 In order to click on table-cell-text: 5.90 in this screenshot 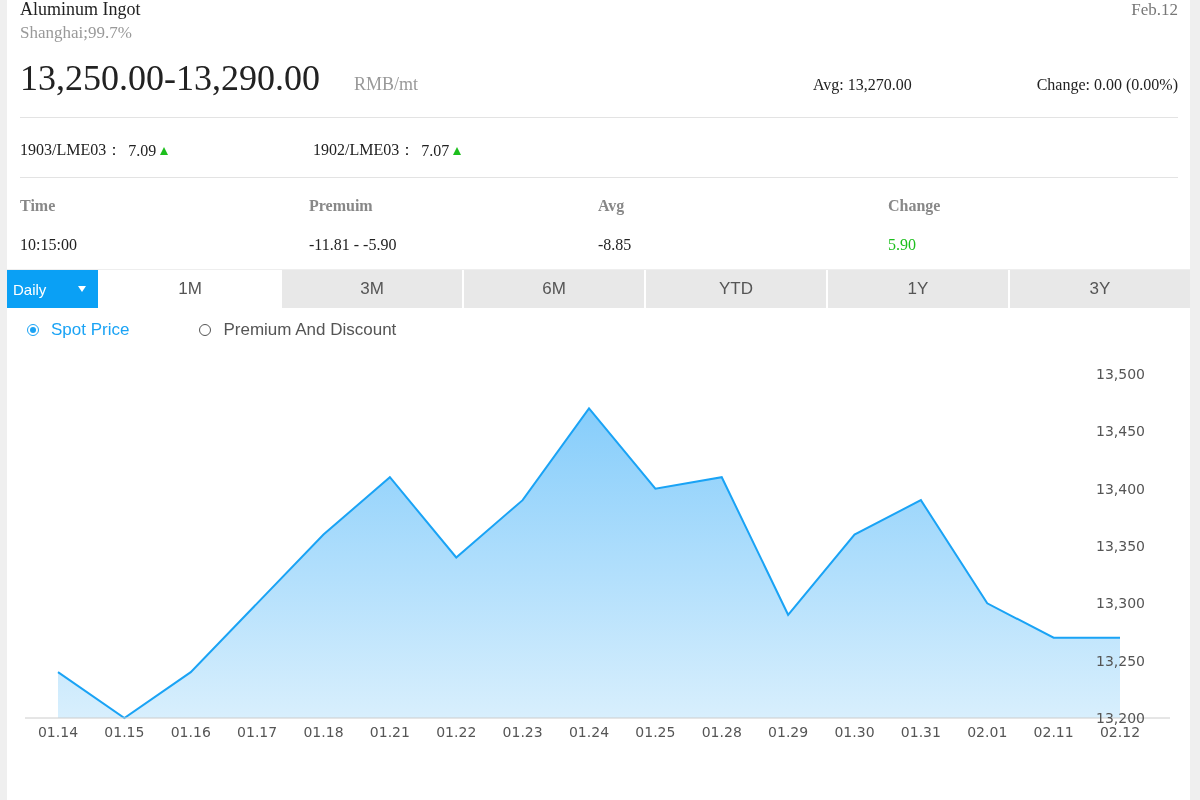, I will do `click(902, 245)`.